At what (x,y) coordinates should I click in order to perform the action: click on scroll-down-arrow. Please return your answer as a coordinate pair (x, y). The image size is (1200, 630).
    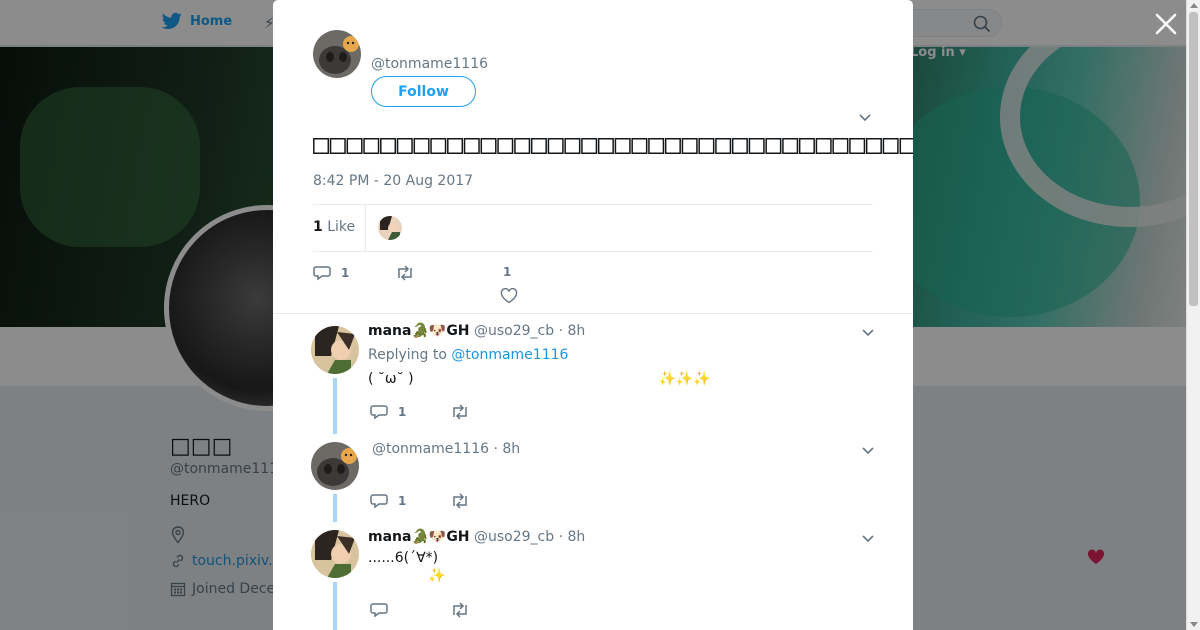
    Looking at the image, I should click on (1194, 624).